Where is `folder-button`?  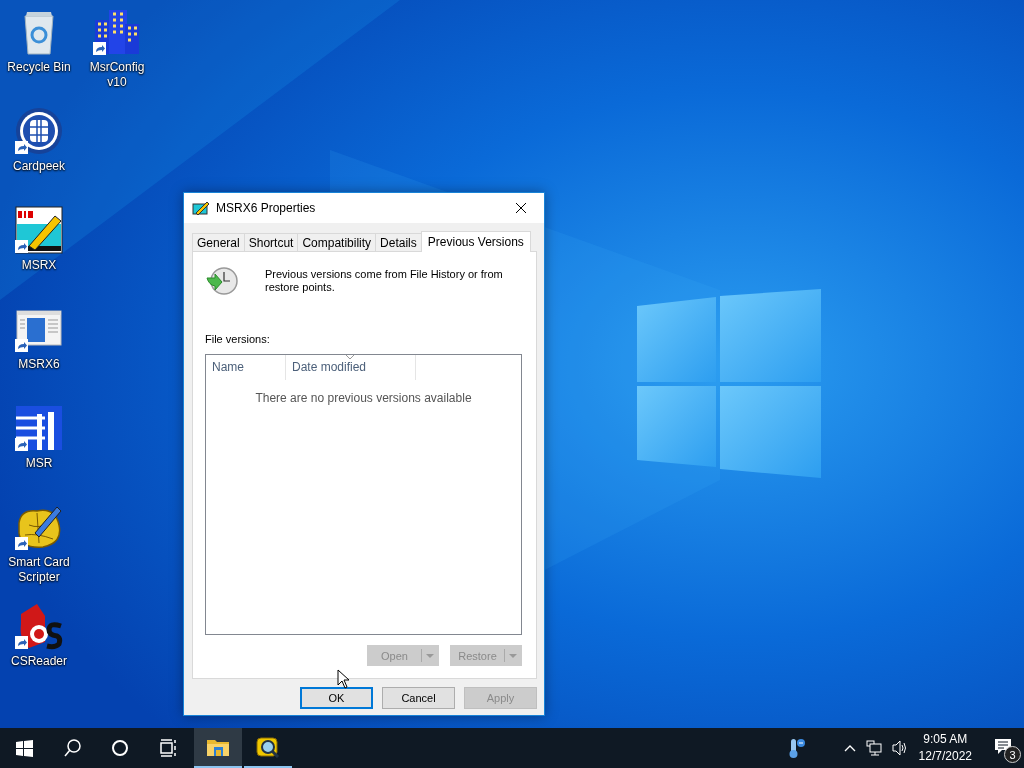 folder-button is located at coordinates (218, 748).